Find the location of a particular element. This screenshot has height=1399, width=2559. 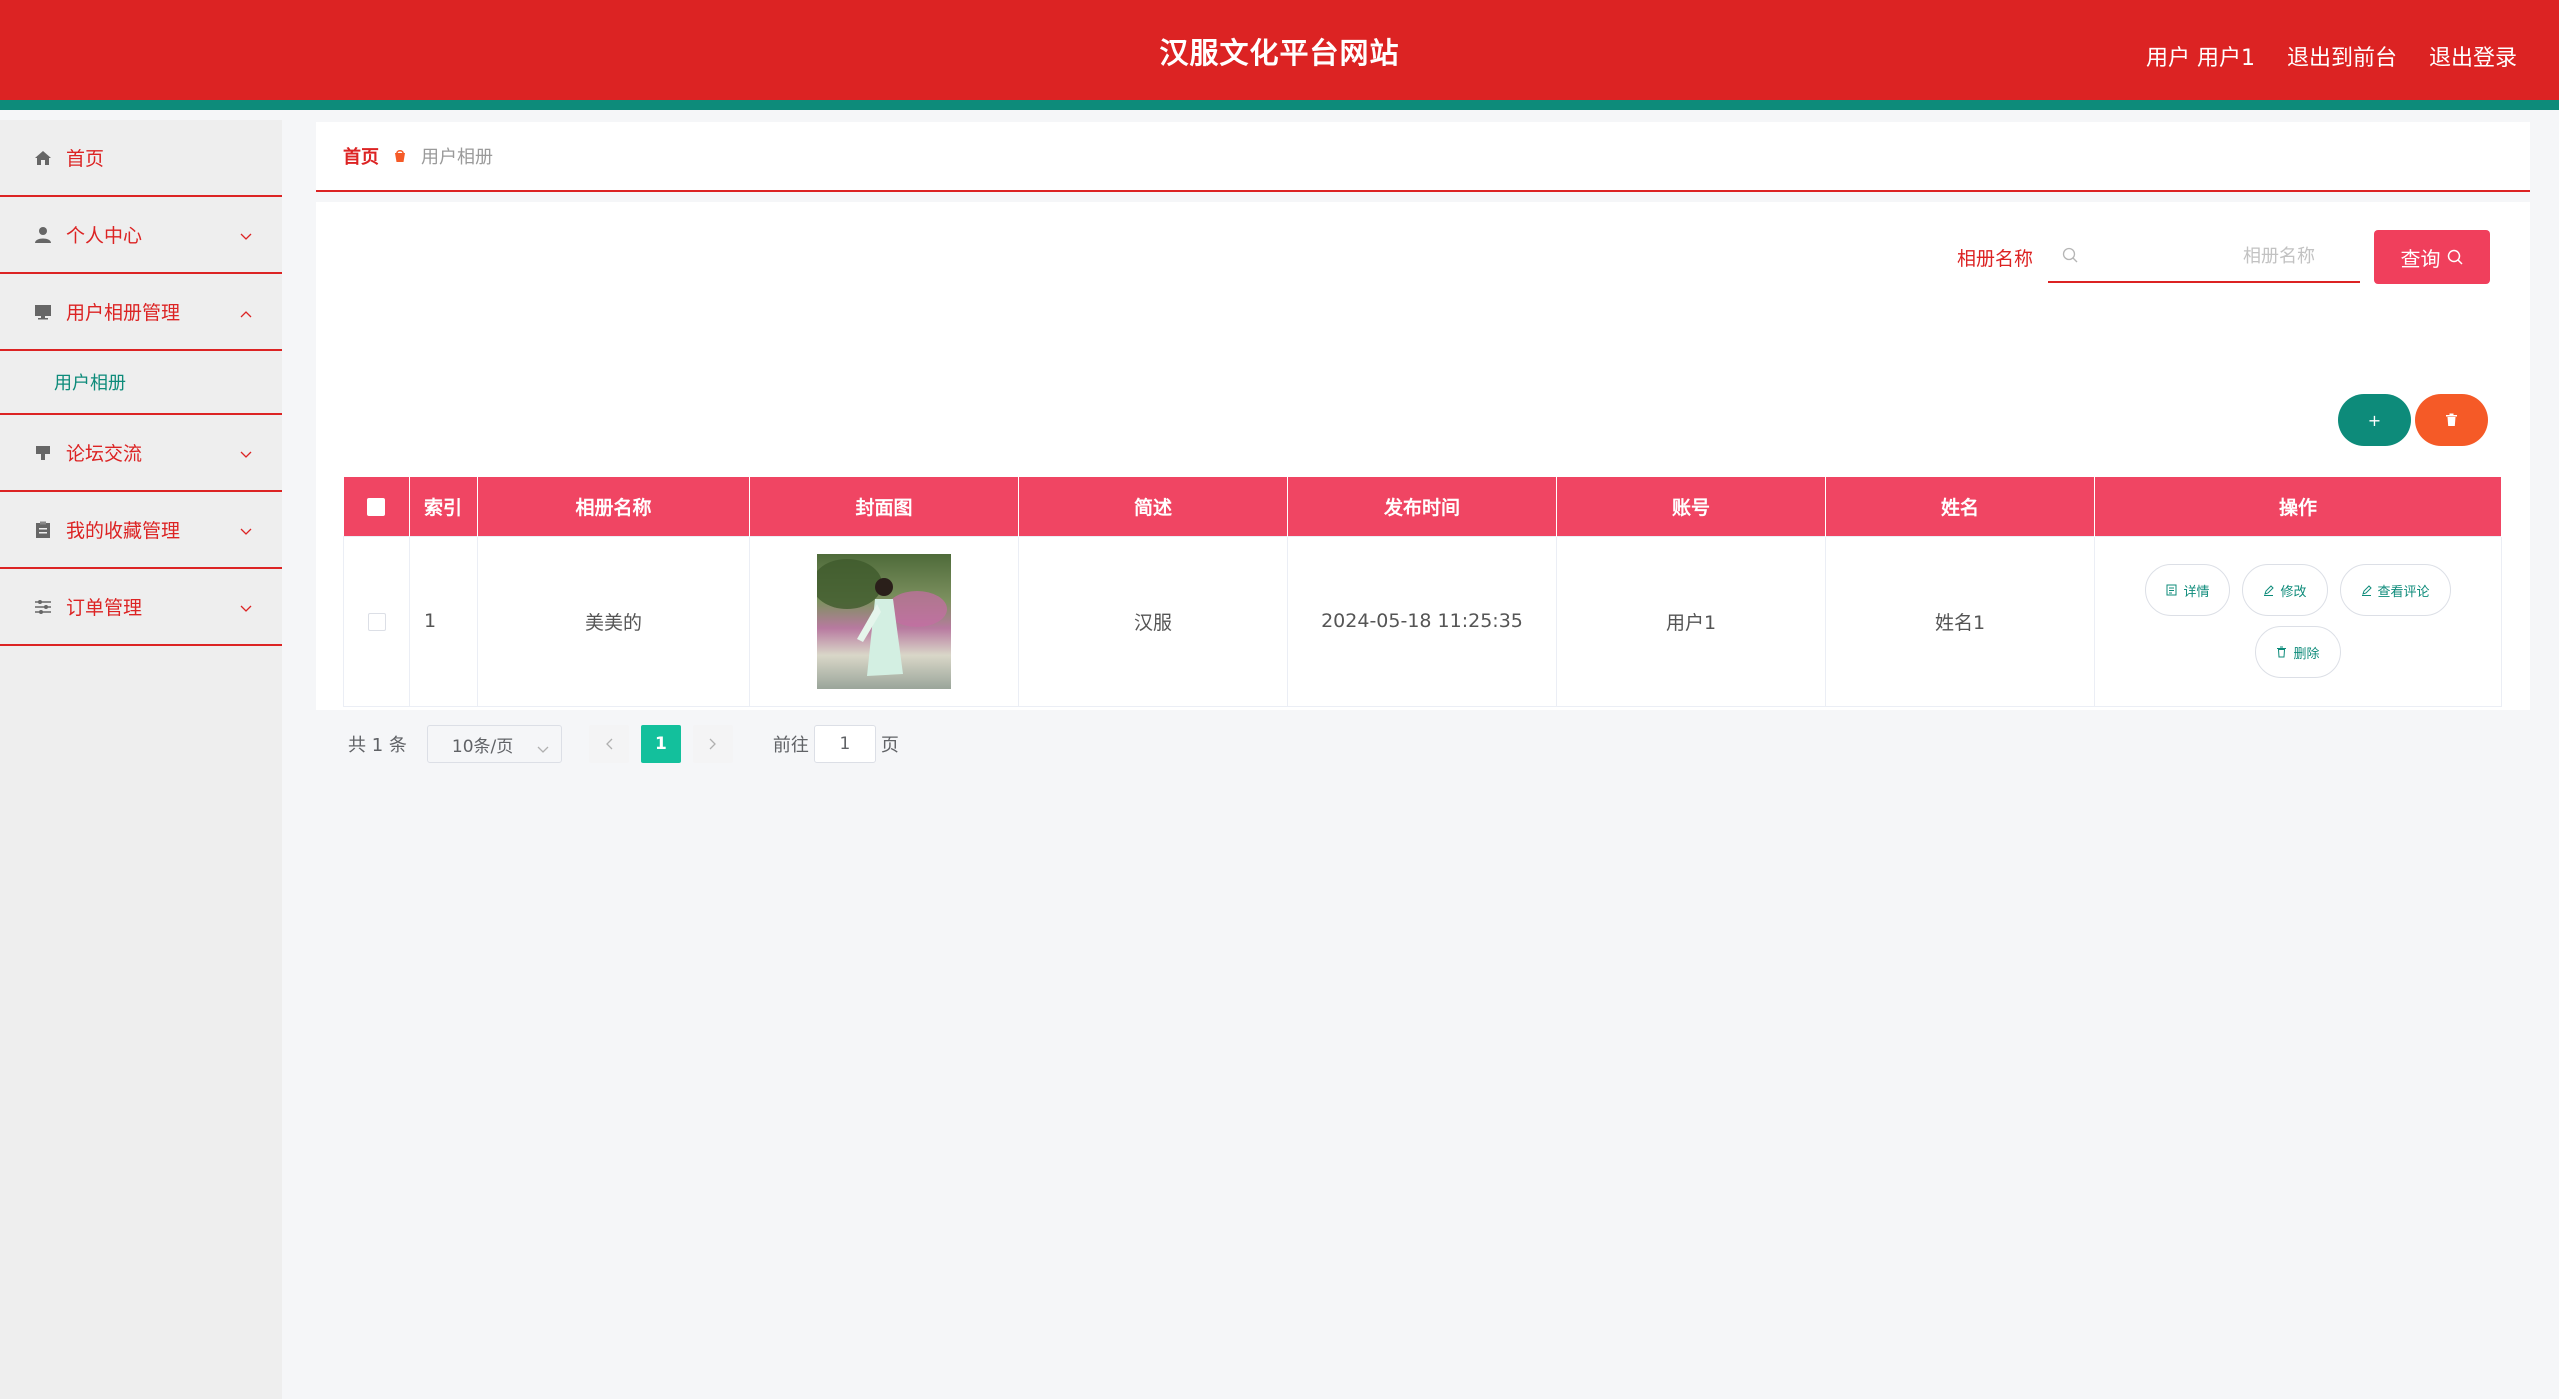

edit-button: 修改 is located at coordinates (2285, 590).